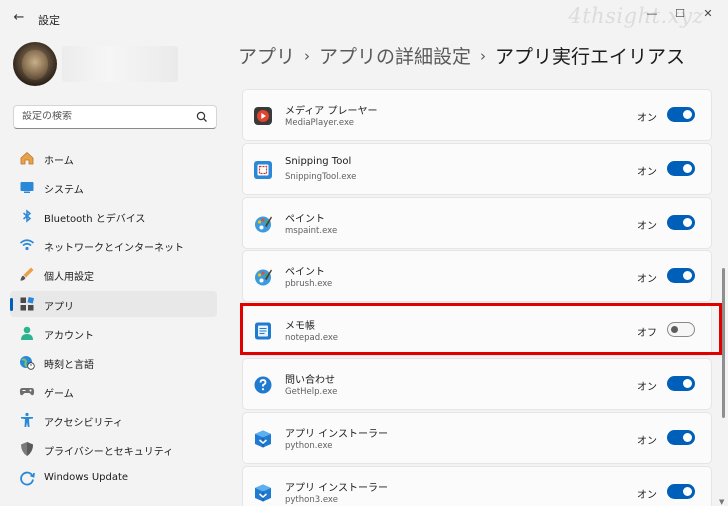 Image resolution: width=728 pixels, height=506 pixels. What do you see at coordinates (49, 20) in the screenshot?
I see `window-title: 設定` at bounding box center [49, 20].